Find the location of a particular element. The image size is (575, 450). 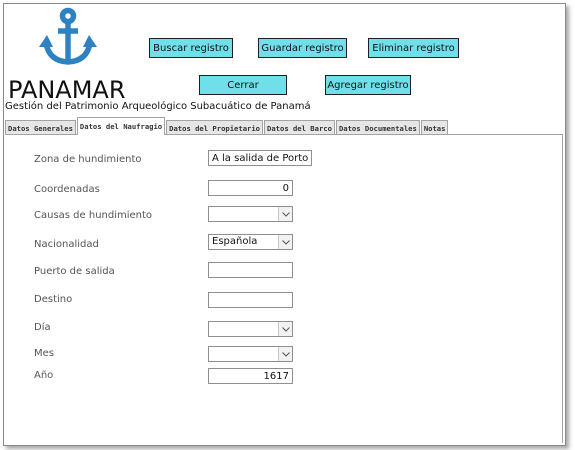

dia-label: Día is located at coordinates (42, 327).